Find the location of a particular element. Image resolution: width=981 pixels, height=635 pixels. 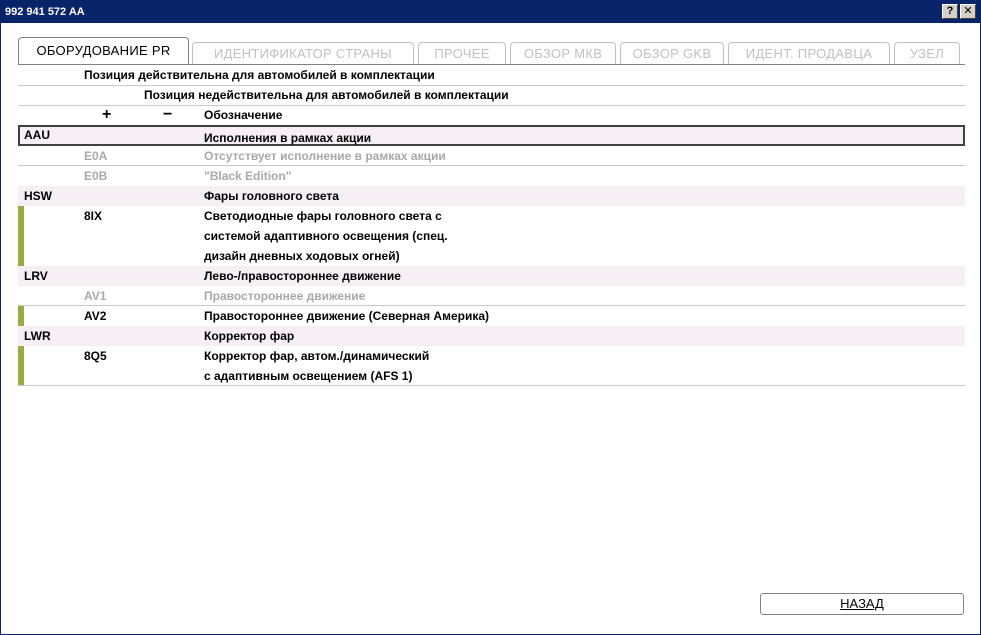

description-line: с адаптивным освещением (AFS 1) is located at coordinates (308, 376).